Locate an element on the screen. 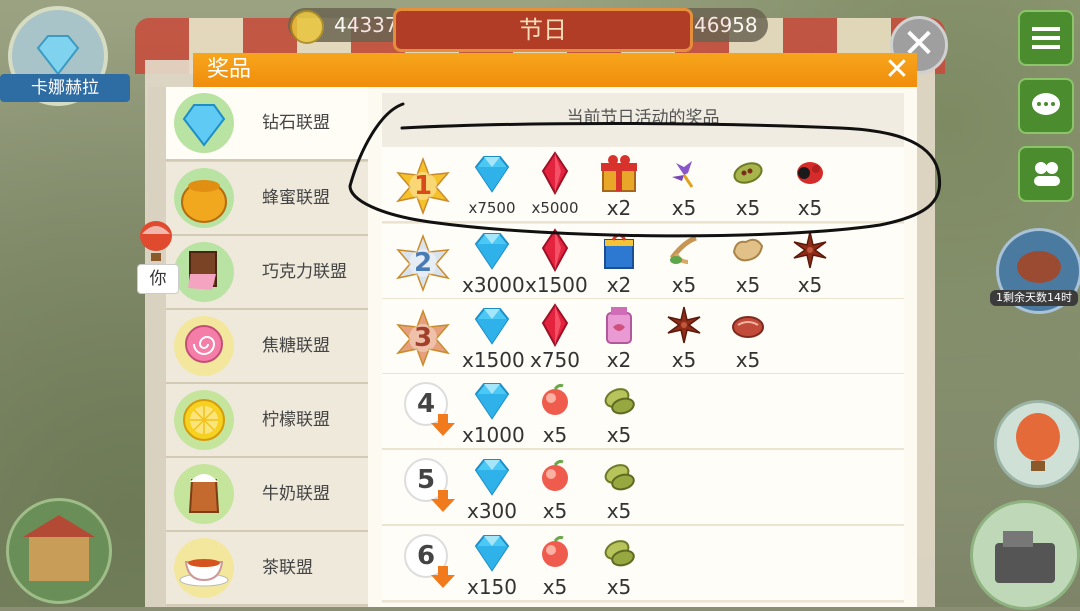  league-item: 巧克力联盟 is located at coordinates (267, 273).